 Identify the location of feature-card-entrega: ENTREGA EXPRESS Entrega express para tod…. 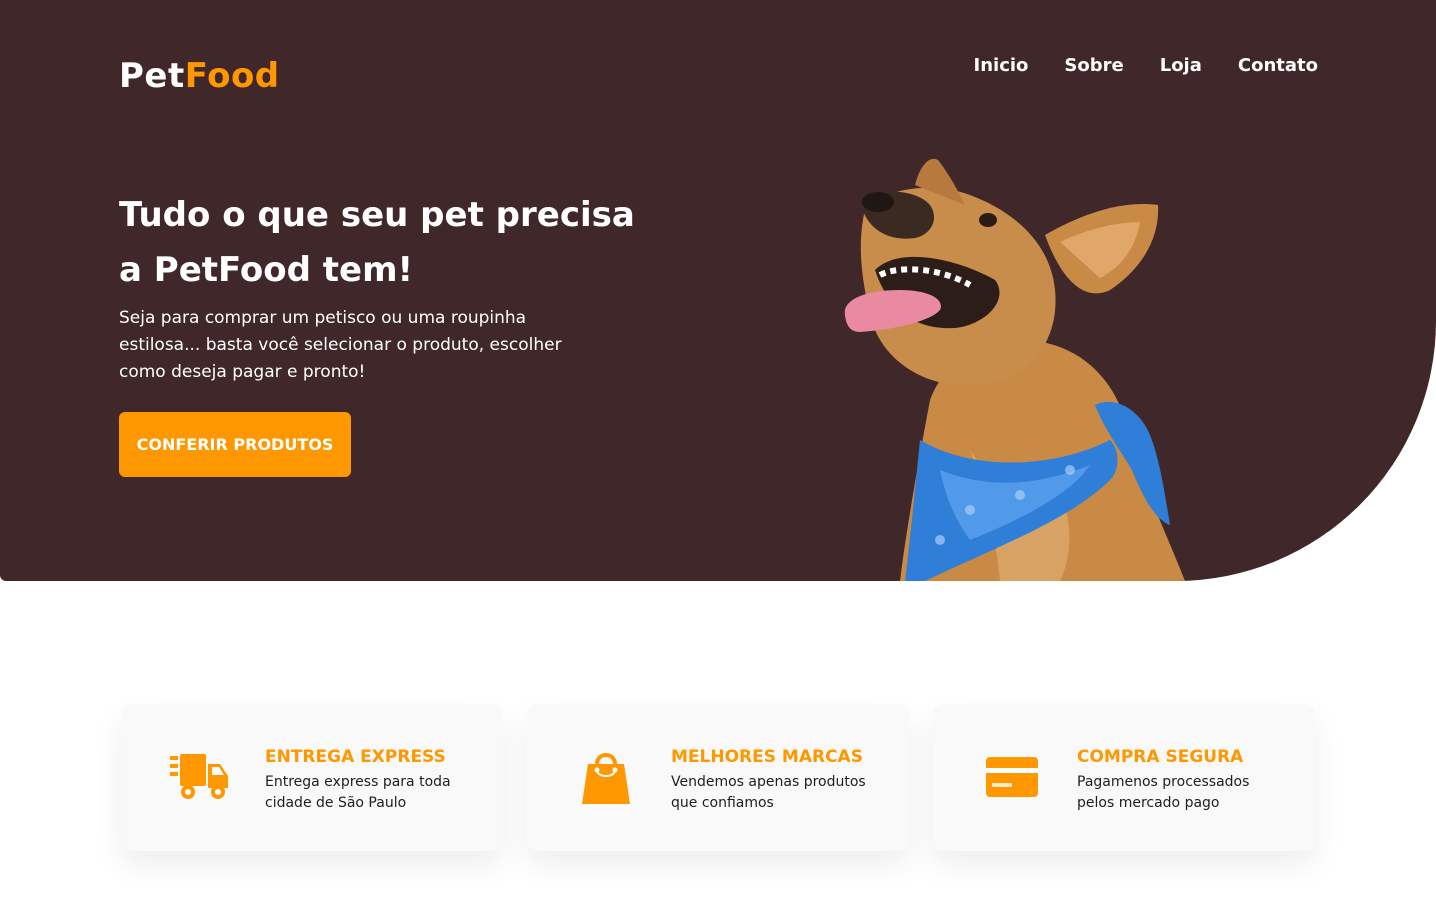
(312, 777).